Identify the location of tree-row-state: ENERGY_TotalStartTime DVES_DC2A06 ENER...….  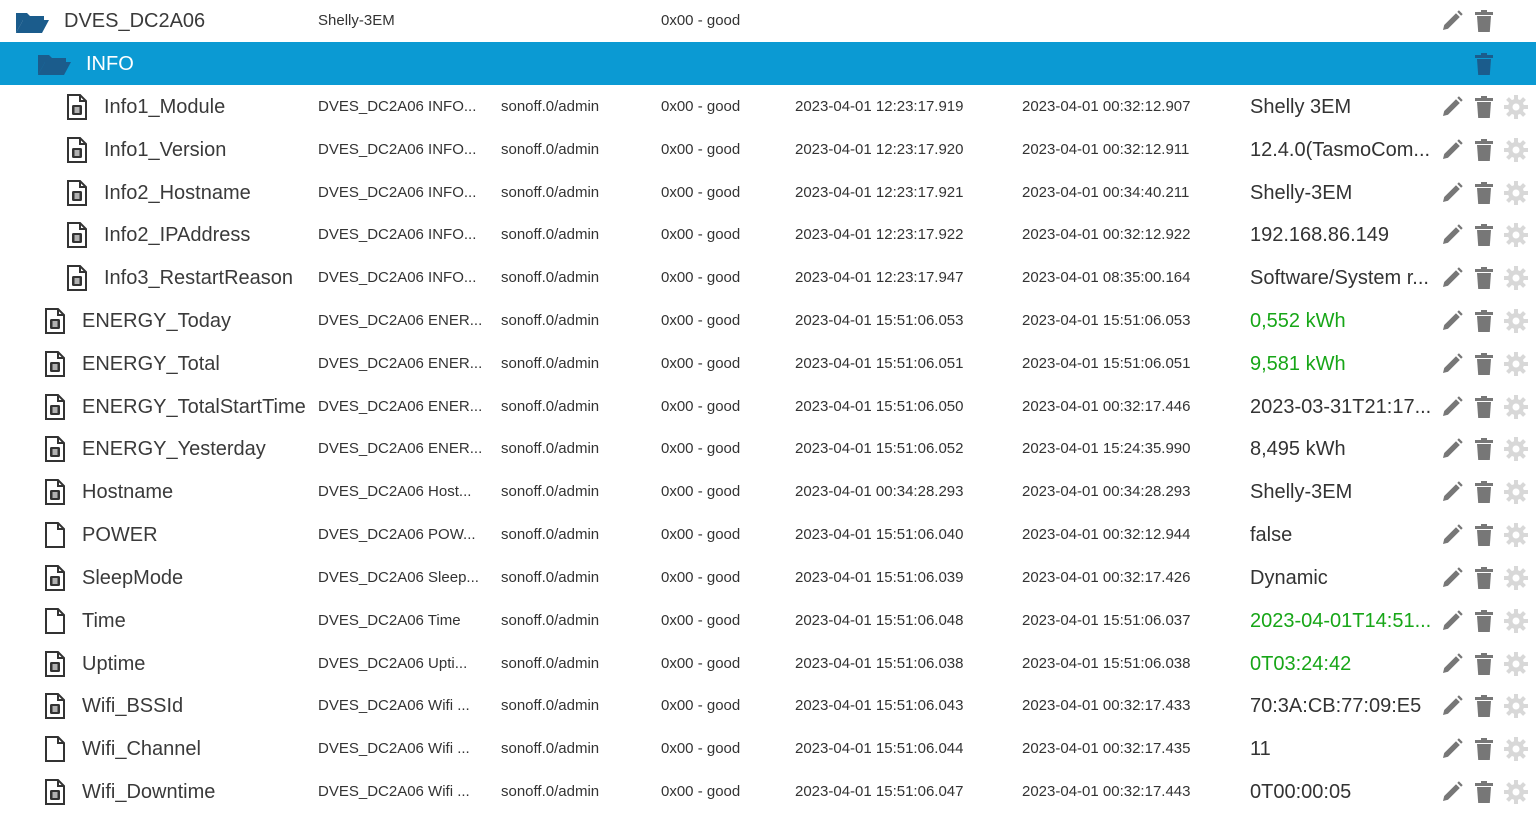
(768, 407).